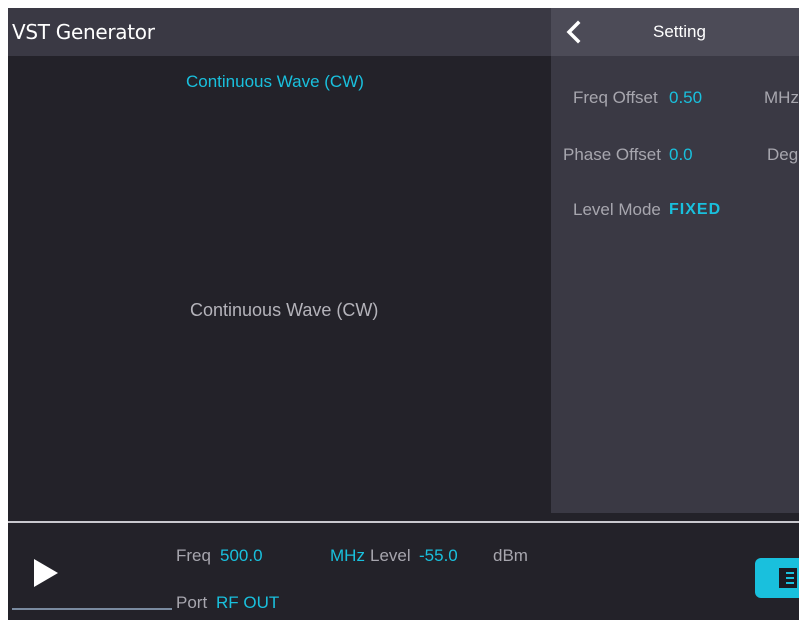  Describe the element at coordinates (695, 210) in the screenshot. I see `level-mode-value: FIXED` at that location.